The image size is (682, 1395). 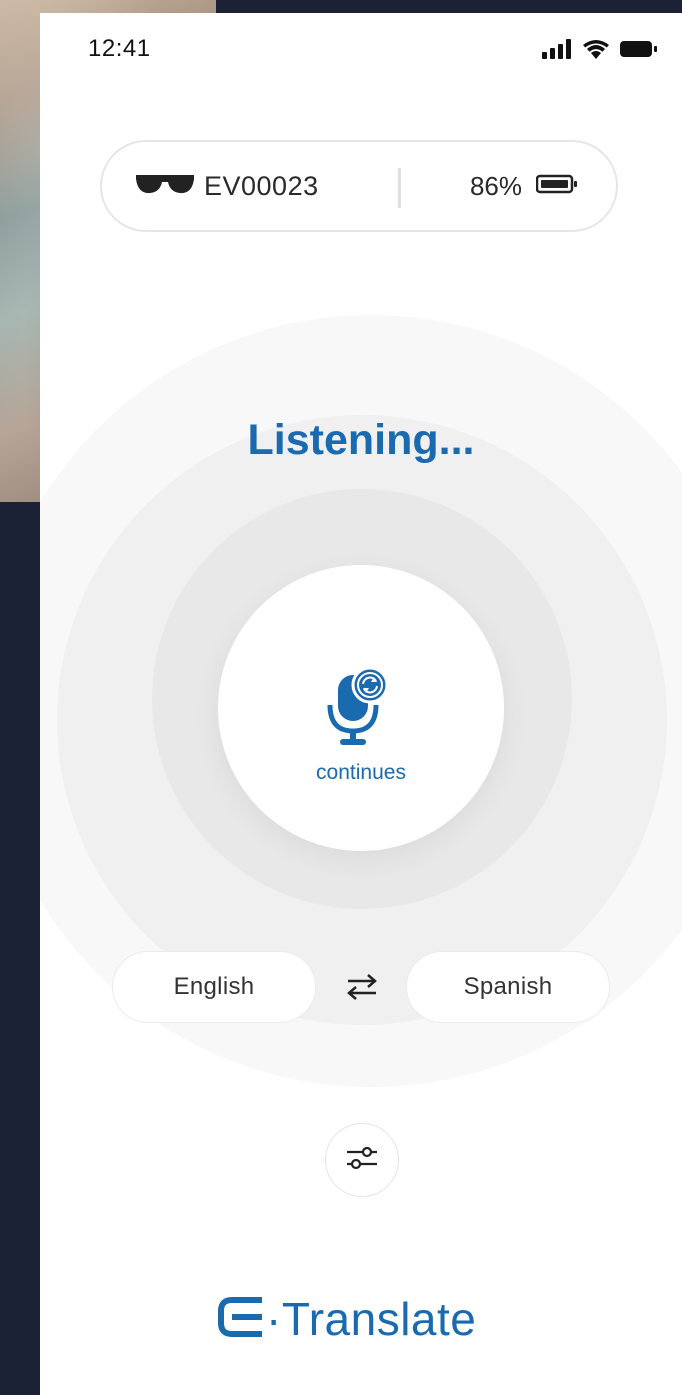 What do you see at coordinates (119, 48) in the screenshot?
I see `status-time: 12:41` at bounding box center [119, 48].